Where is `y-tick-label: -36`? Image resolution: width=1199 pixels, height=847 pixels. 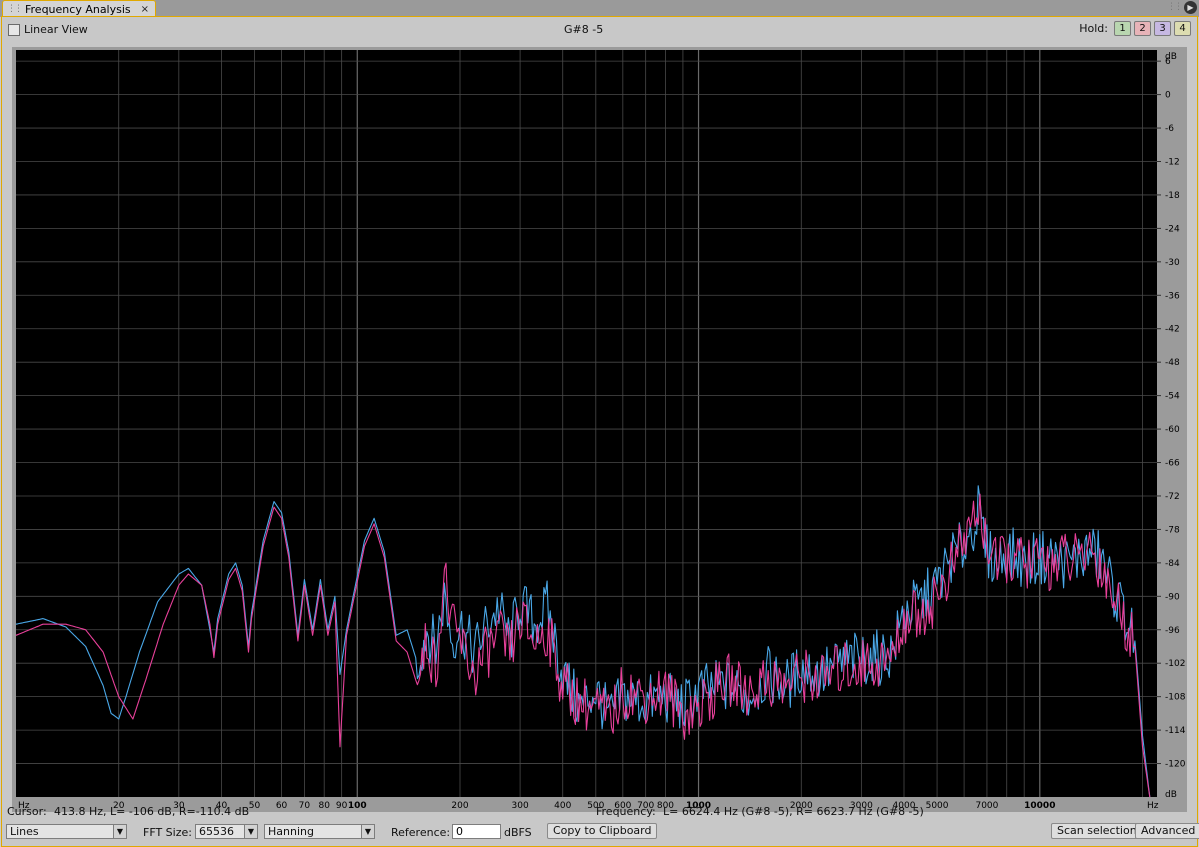
y-tick-label: -36 is located at coordinates (1172, 296).